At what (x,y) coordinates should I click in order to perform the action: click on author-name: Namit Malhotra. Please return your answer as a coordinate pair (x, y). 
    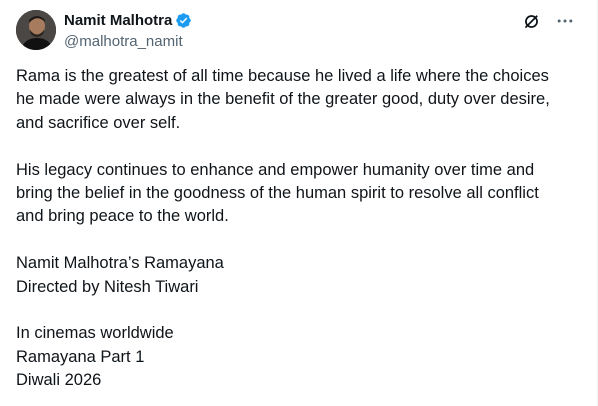
    Looking at the image, I should click on (118, 20).